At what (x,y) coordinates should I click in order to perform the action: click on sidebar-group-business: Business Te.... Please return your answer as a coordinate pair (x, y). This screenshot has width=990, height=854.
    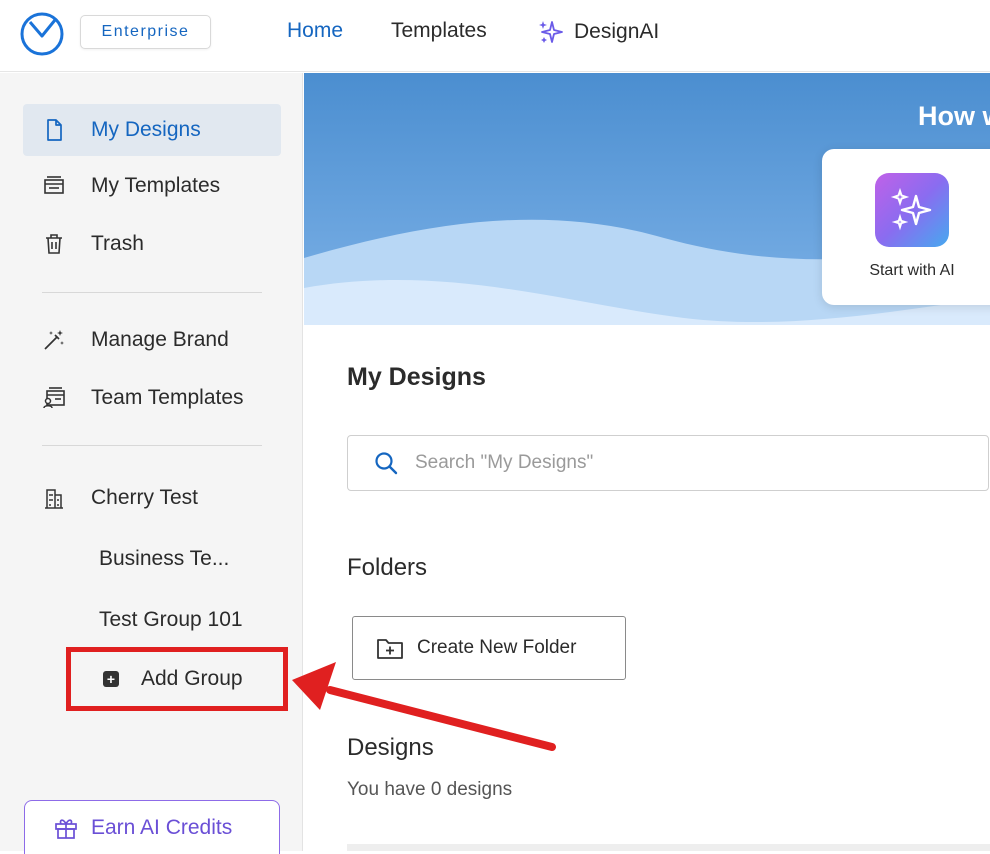
    Looking at the image, I should click on (164, 559).